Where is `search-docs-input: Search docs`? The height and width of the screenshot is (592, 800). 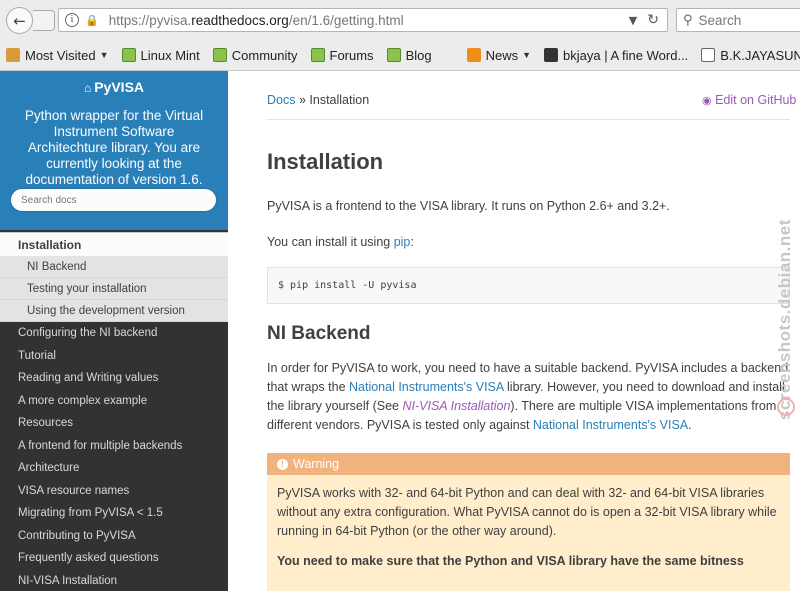
search-docs-input: Search docs is located at coordinates (113, 200).